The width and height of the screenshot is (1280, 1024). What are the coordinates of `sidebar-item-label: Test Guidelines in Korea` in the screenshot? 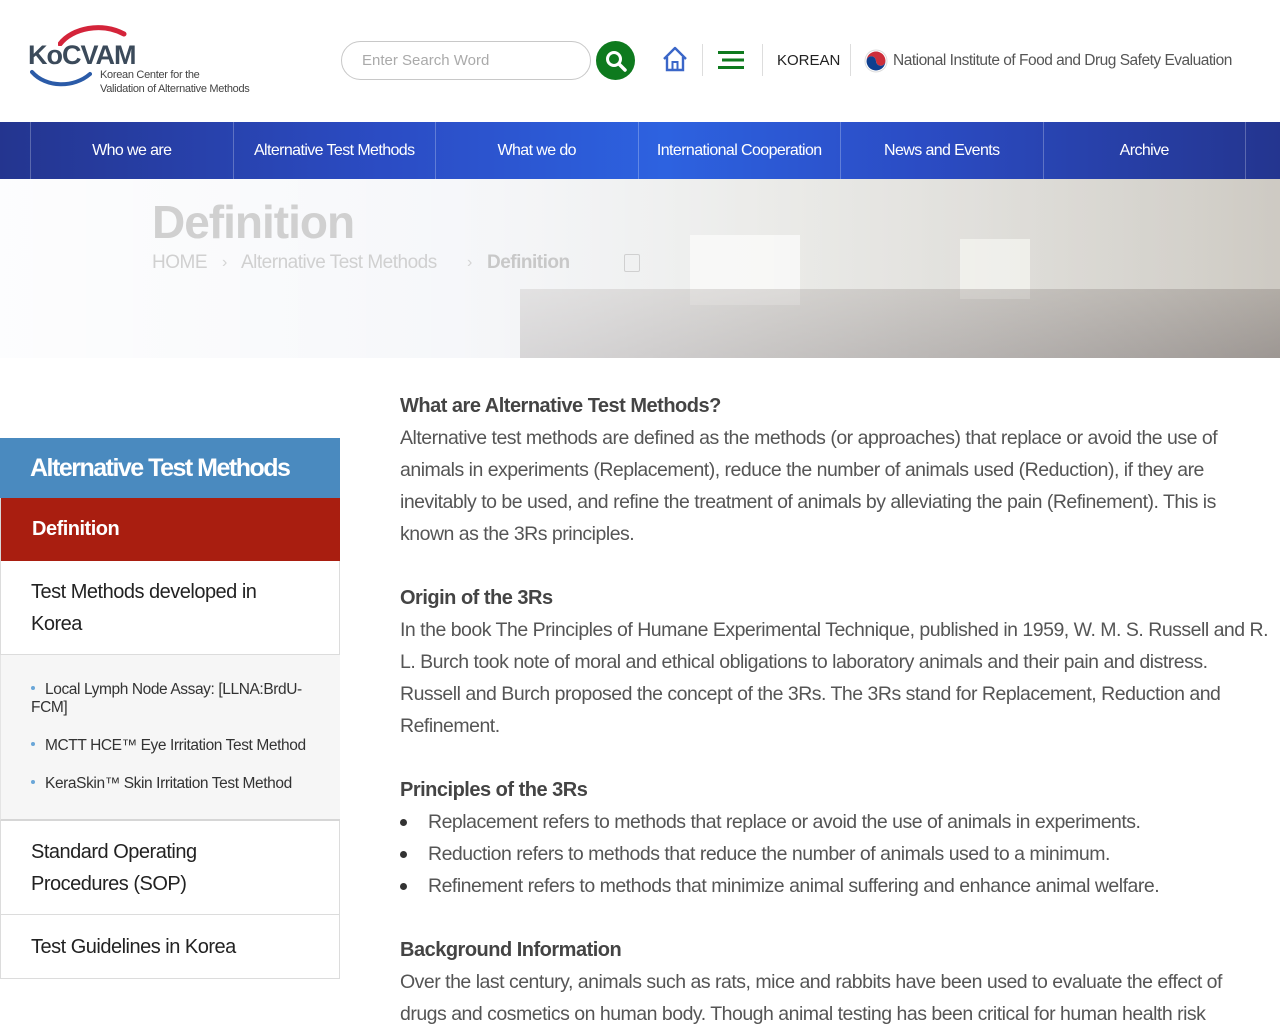 It's located at (133, 946).